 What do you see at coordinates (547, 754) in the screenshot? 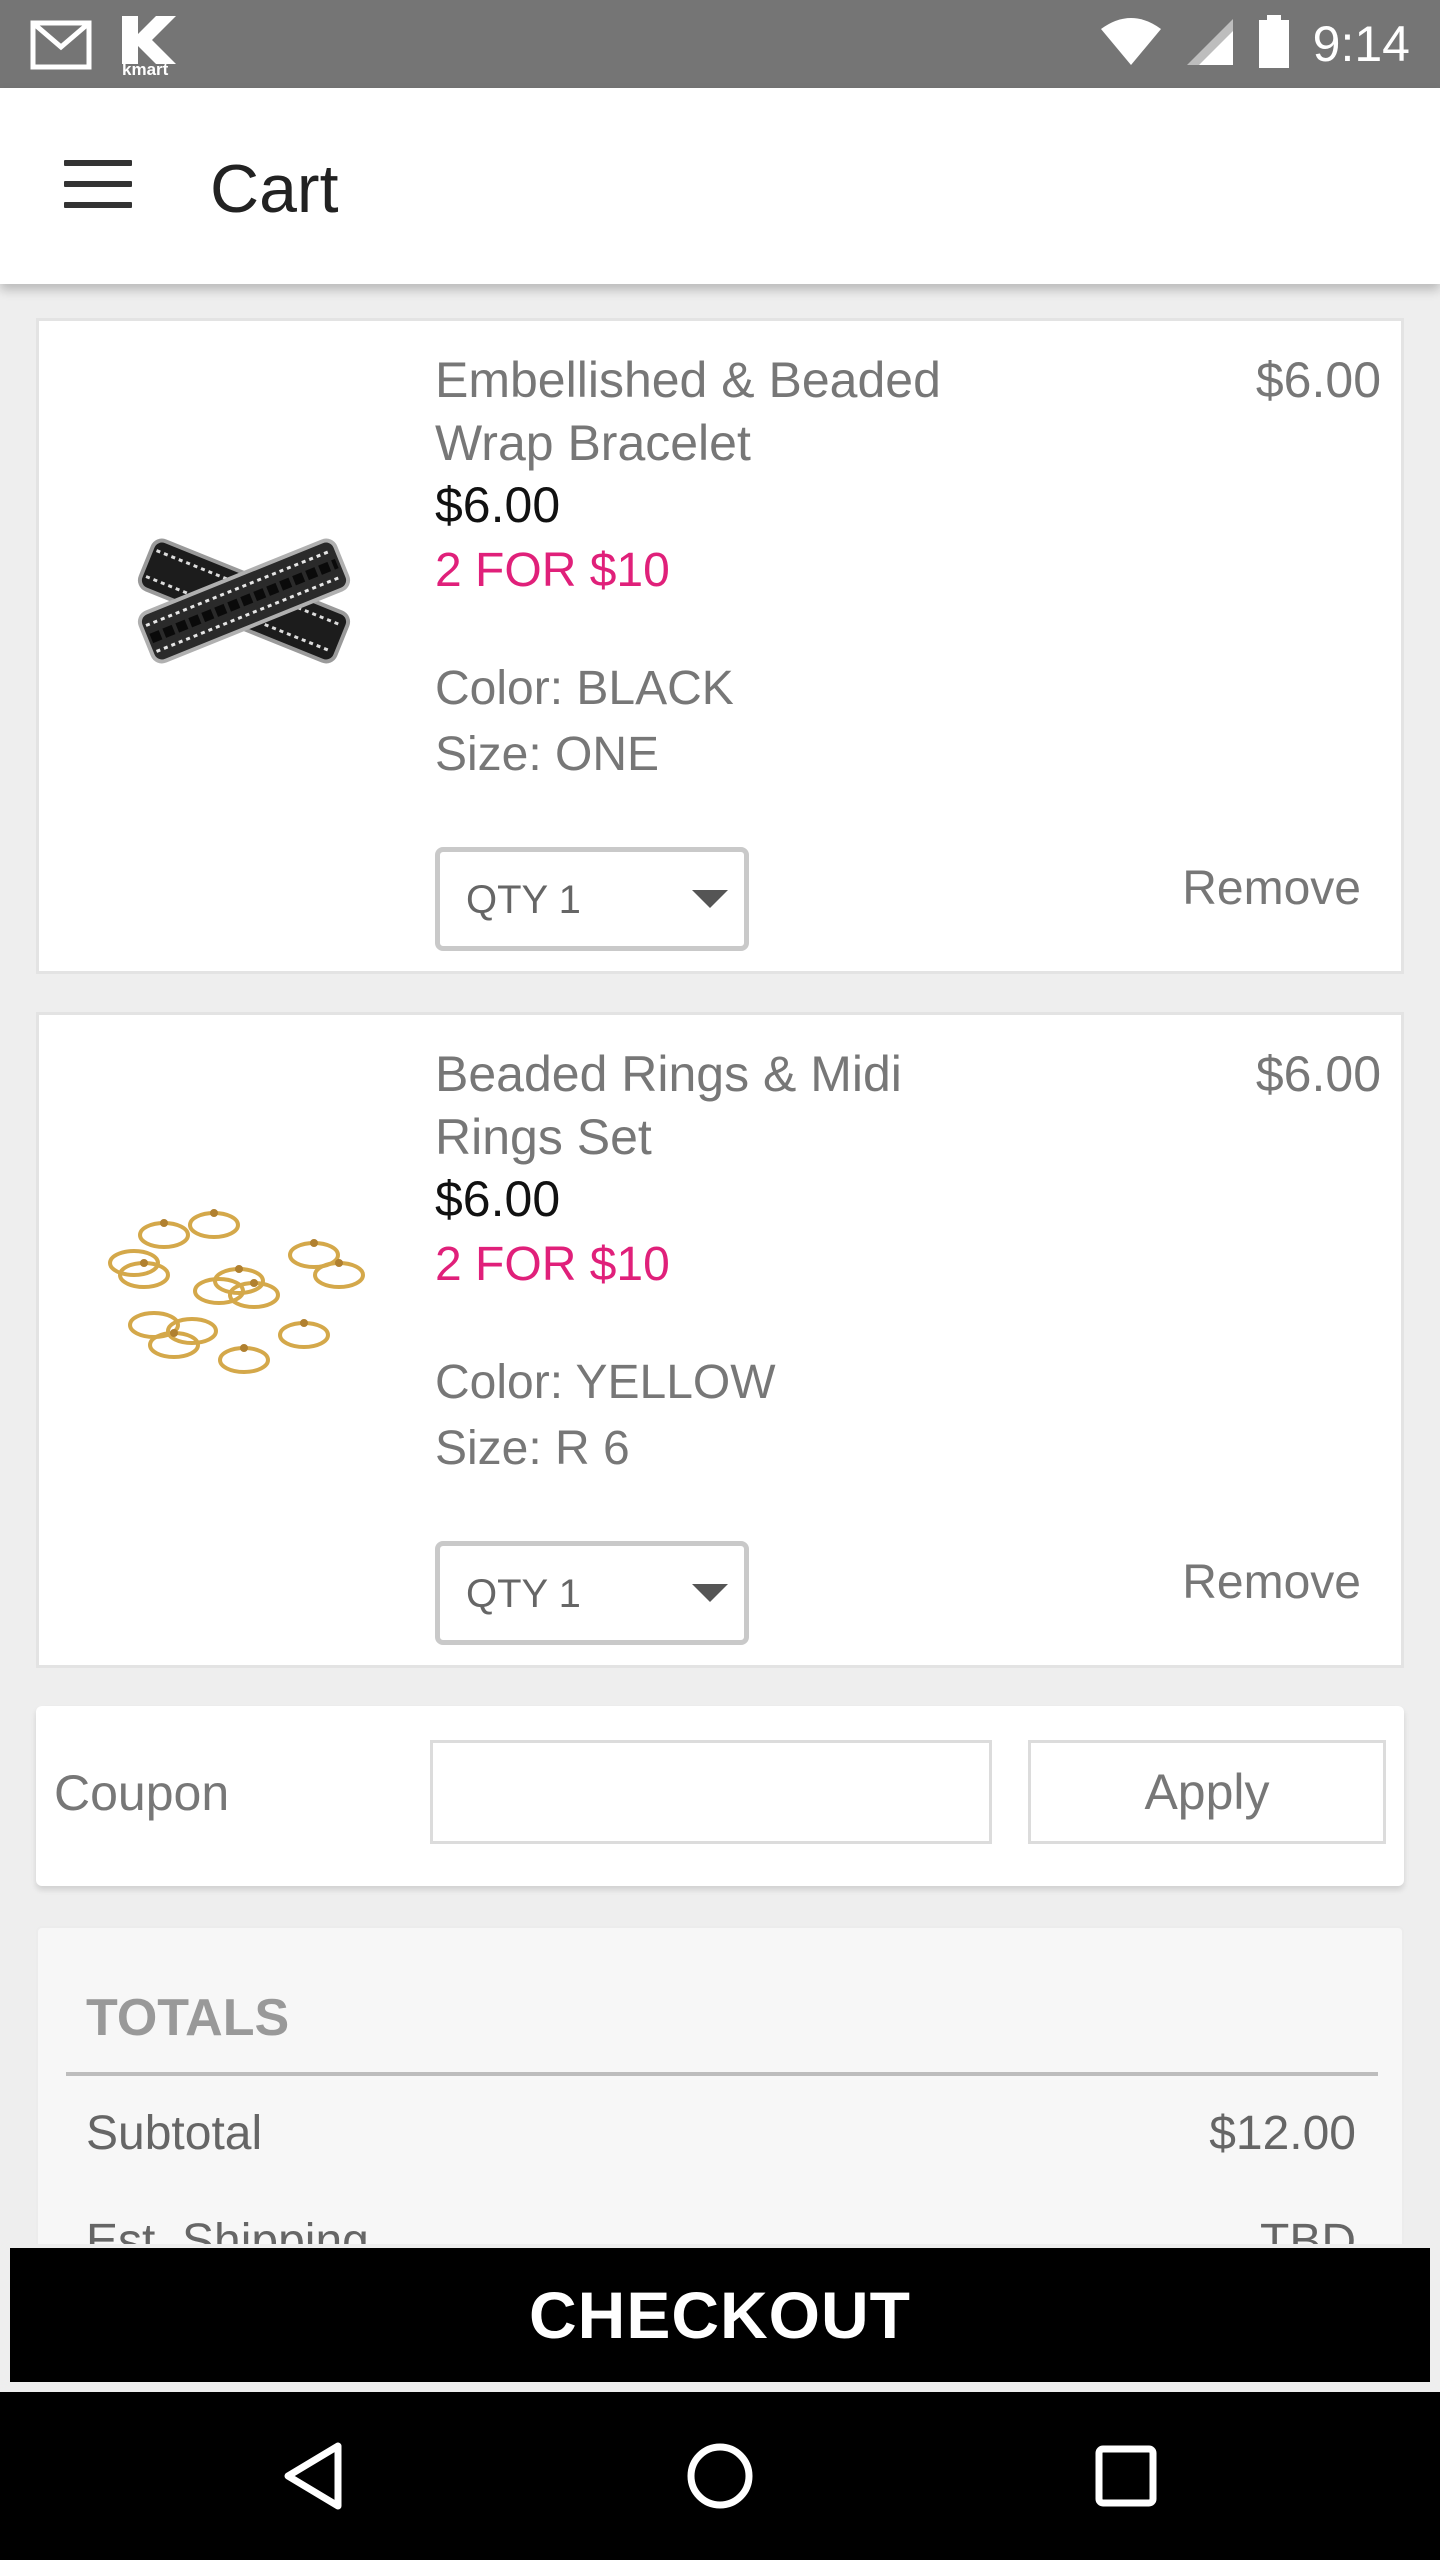
I see `size-attribute: Size: ONE` at bounding box center [547, 754].